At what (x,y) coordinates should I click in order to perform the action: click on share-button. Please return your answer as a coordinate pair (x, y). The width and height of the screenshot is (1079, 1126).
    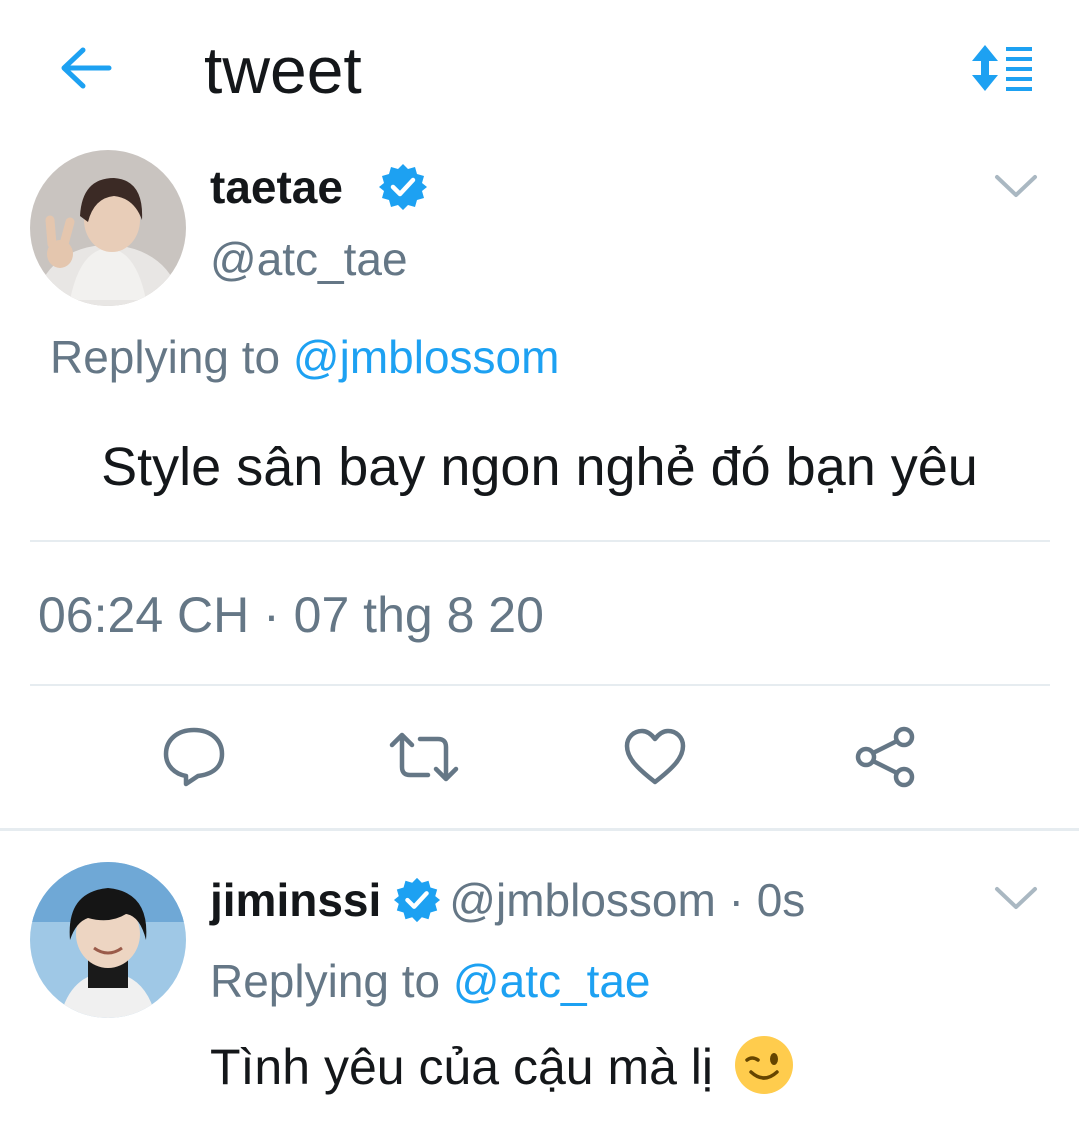
    Looking at the image, I should click on (886, 757).